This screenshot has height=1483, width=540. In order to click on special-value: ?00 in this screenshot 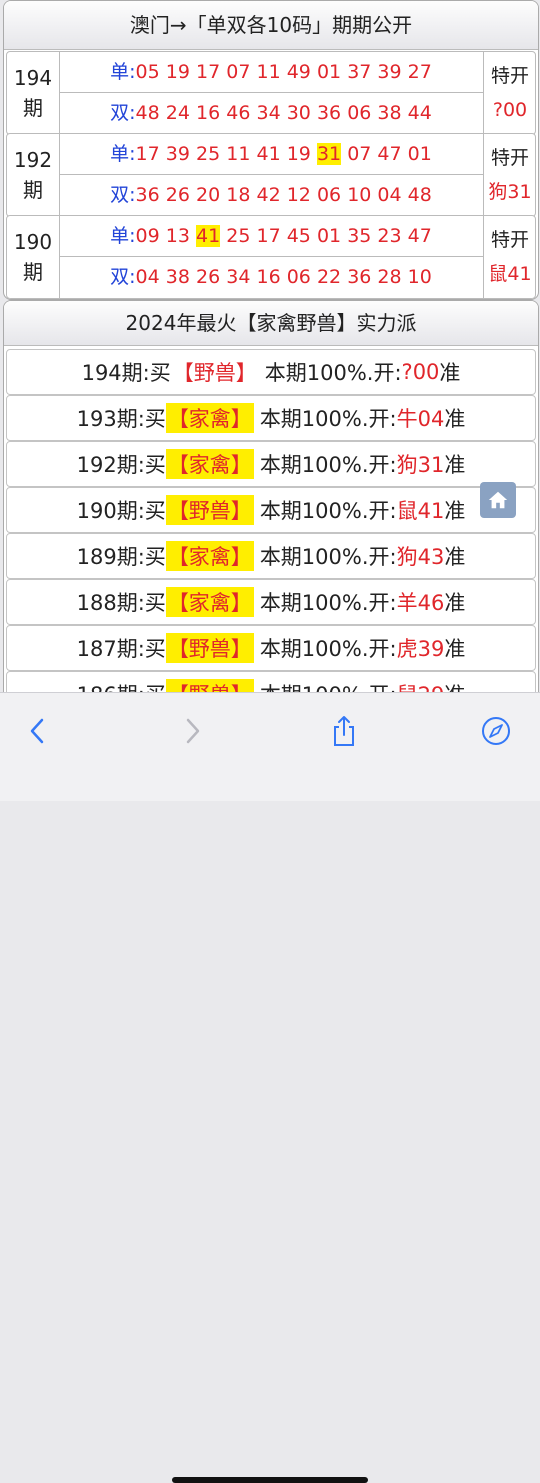, I will do `click(510, 110)`.